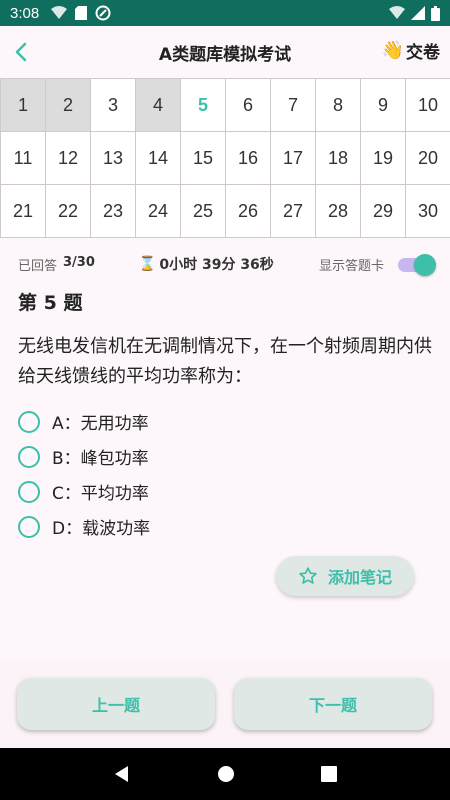  I want to click on question-cell: 15, so click(203, 158).